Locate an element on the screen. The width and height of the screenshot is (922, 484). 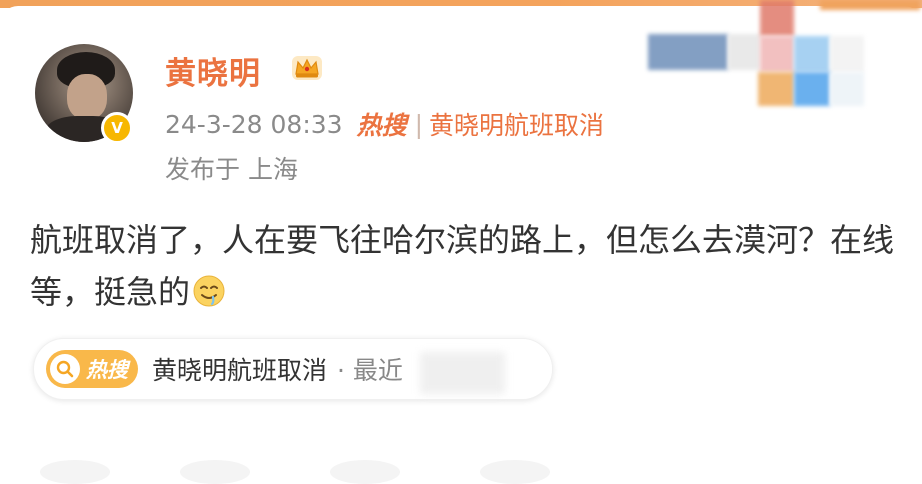
drooling-emoji-icon is located at coordinates (209, 291).